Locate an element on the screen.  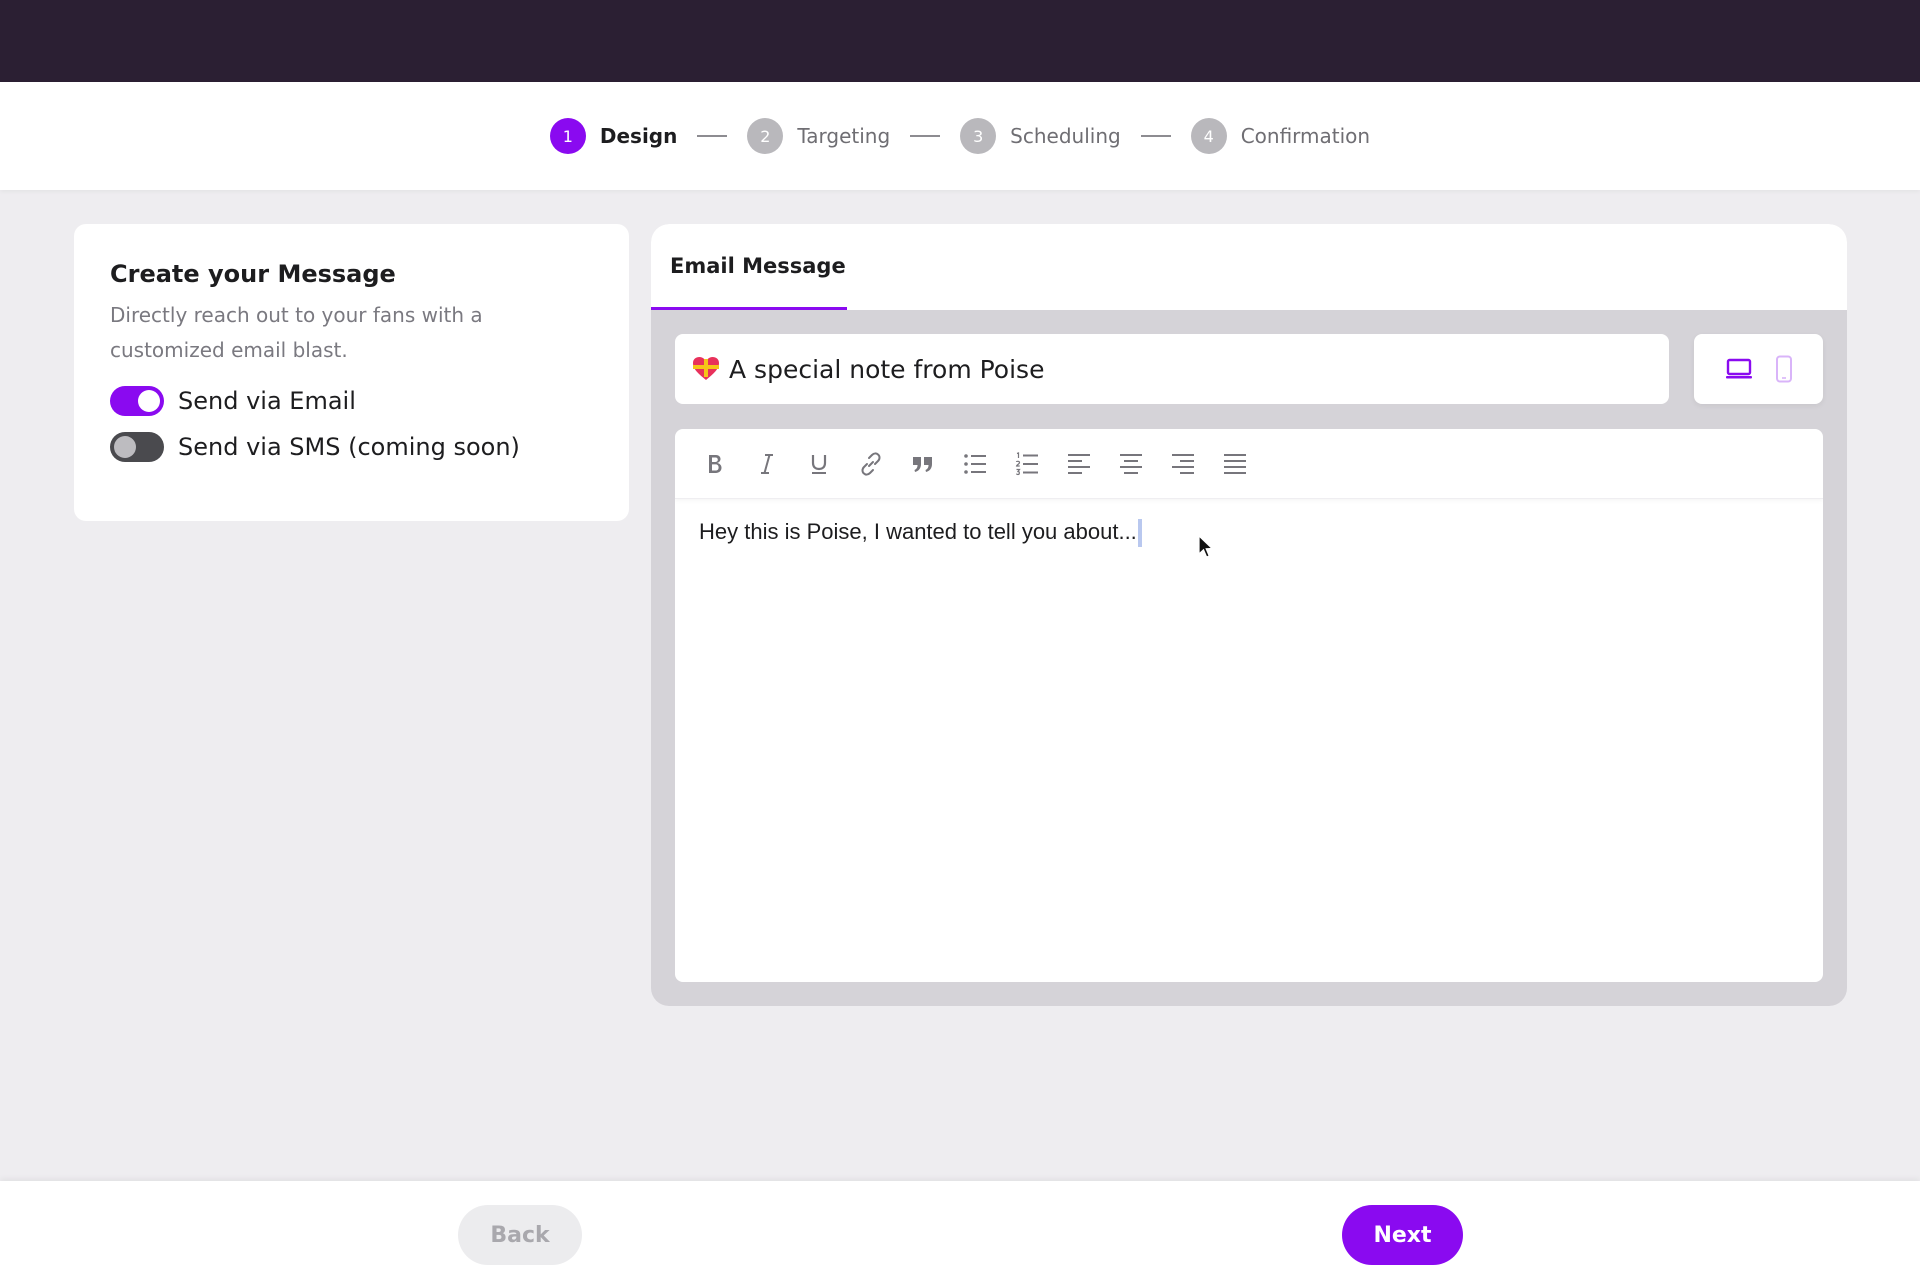
toggle-label: Send via Email is located at coordinates (267, 401).